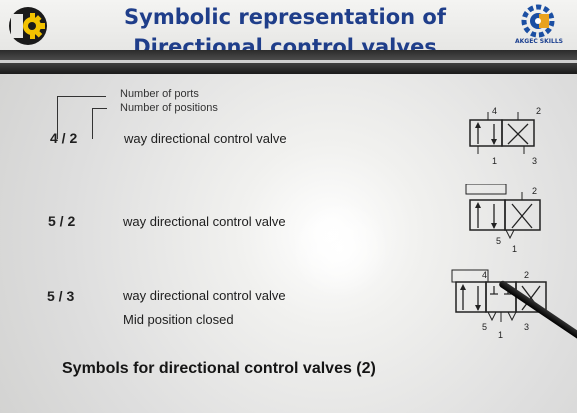 The height and width of the screenshot is (413, 577). Describe the element at coordinates (169, 108) in the screenshot. I see `positions-label: Number of positions` at that location.